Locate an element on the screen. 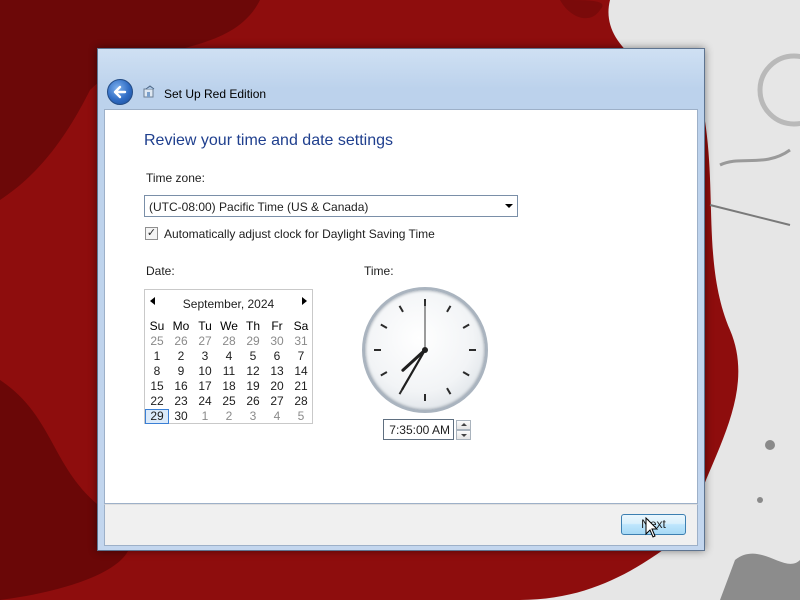 The width and height of the screenshot is (800, 600). calendar-day: 24 is located at coordinates (205, 401).